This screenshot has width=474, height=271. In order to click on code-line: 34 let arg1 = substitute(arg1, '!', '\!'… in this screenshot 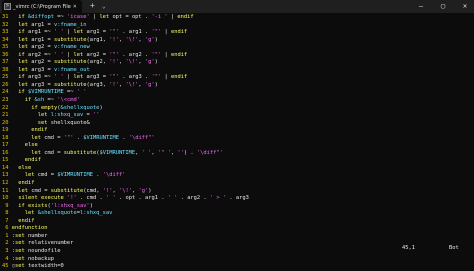, I will do `click(237, 41)`.